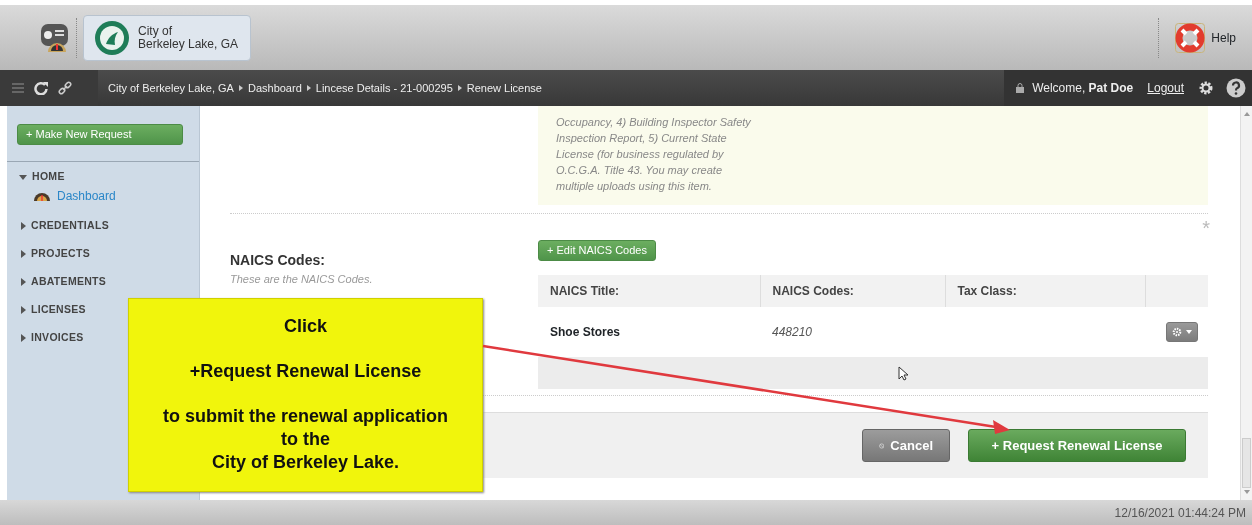  What do you see at coordinates (112, 37) in the screenshot?
I see `city-seal-icon` at bounding box center [112, 37].